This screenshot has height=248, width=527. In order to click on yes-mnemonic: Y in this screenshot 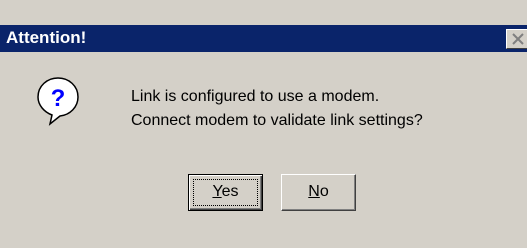, I will do `click(217, 191)`.